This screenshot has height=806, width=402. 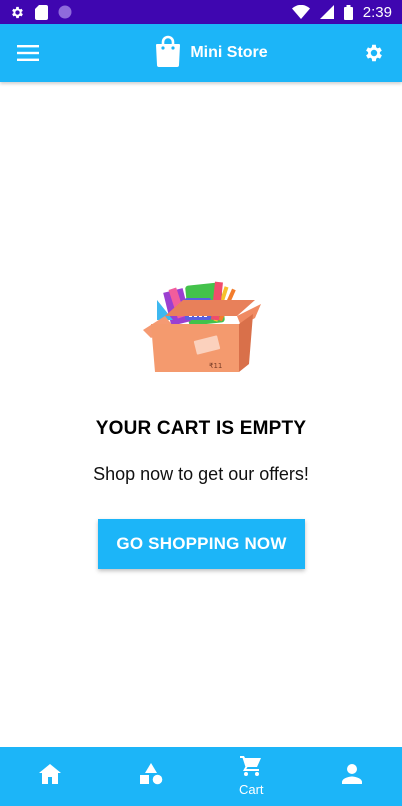 I want to click on nav-item-home, so click(x=50, y=776).